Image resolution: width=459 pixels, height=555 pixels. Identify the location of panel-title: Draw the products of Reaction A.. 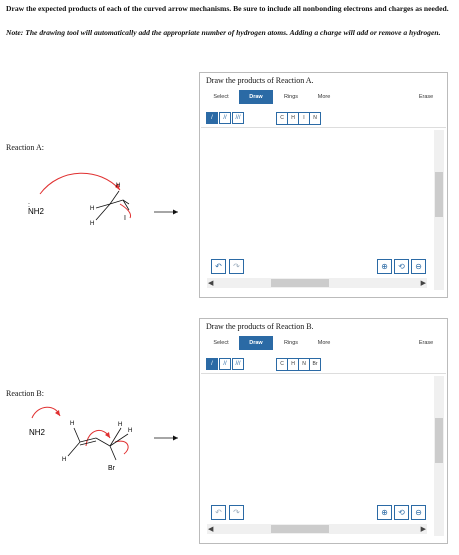
(260, 80).